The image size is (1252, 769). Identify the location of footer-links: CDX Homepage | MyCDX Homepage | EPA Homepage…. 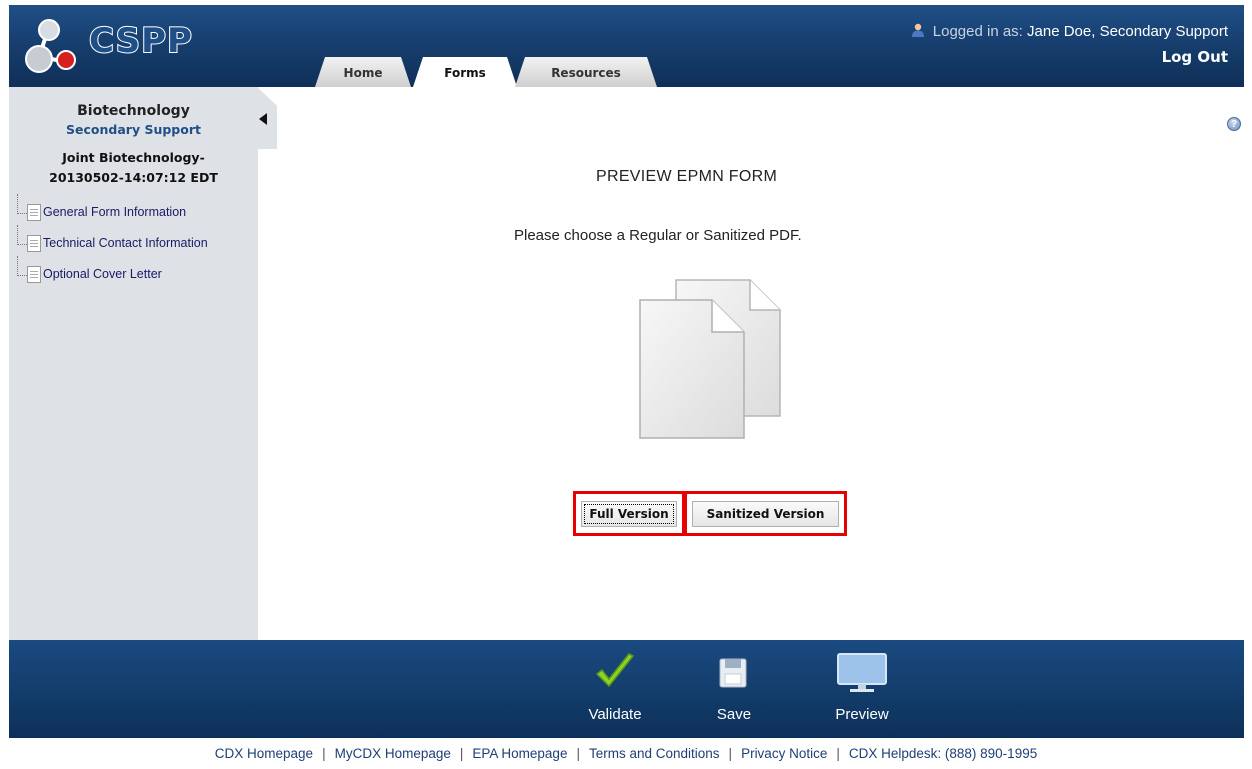
(626, 753).